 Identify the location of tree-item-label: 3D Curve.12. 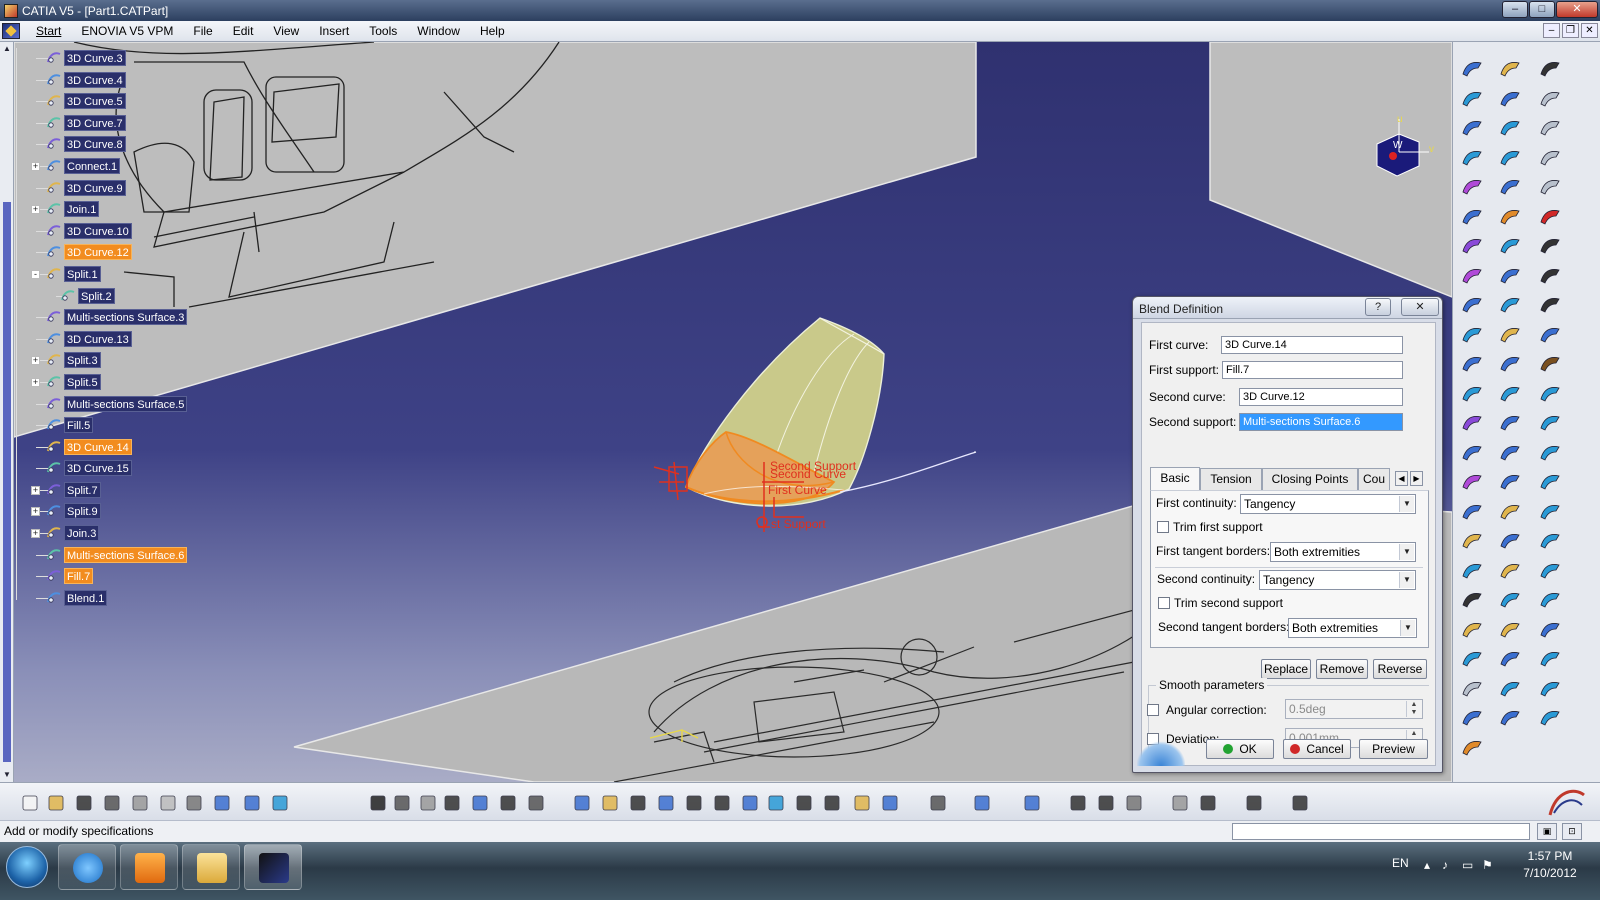
(98, 252).